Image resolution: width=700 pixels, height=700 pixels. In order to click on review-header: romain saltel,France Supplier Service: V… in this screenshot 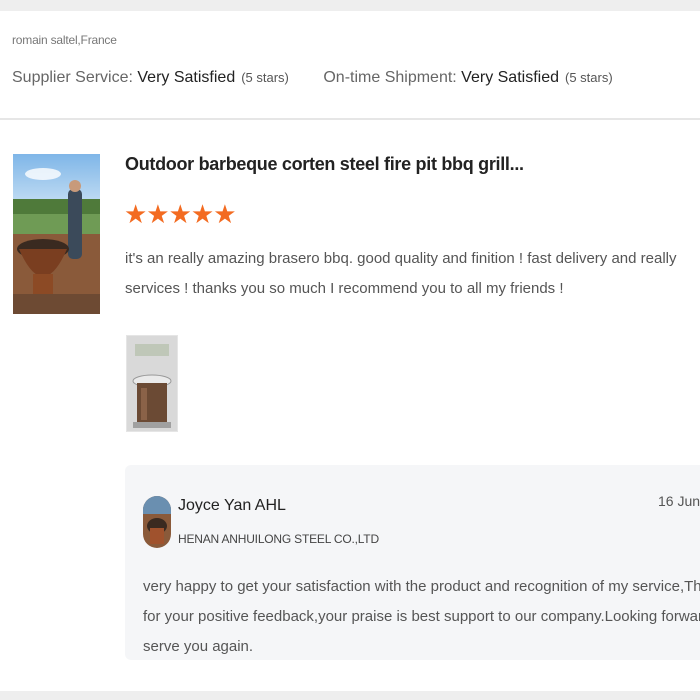, I will do `click(356, 59)`.